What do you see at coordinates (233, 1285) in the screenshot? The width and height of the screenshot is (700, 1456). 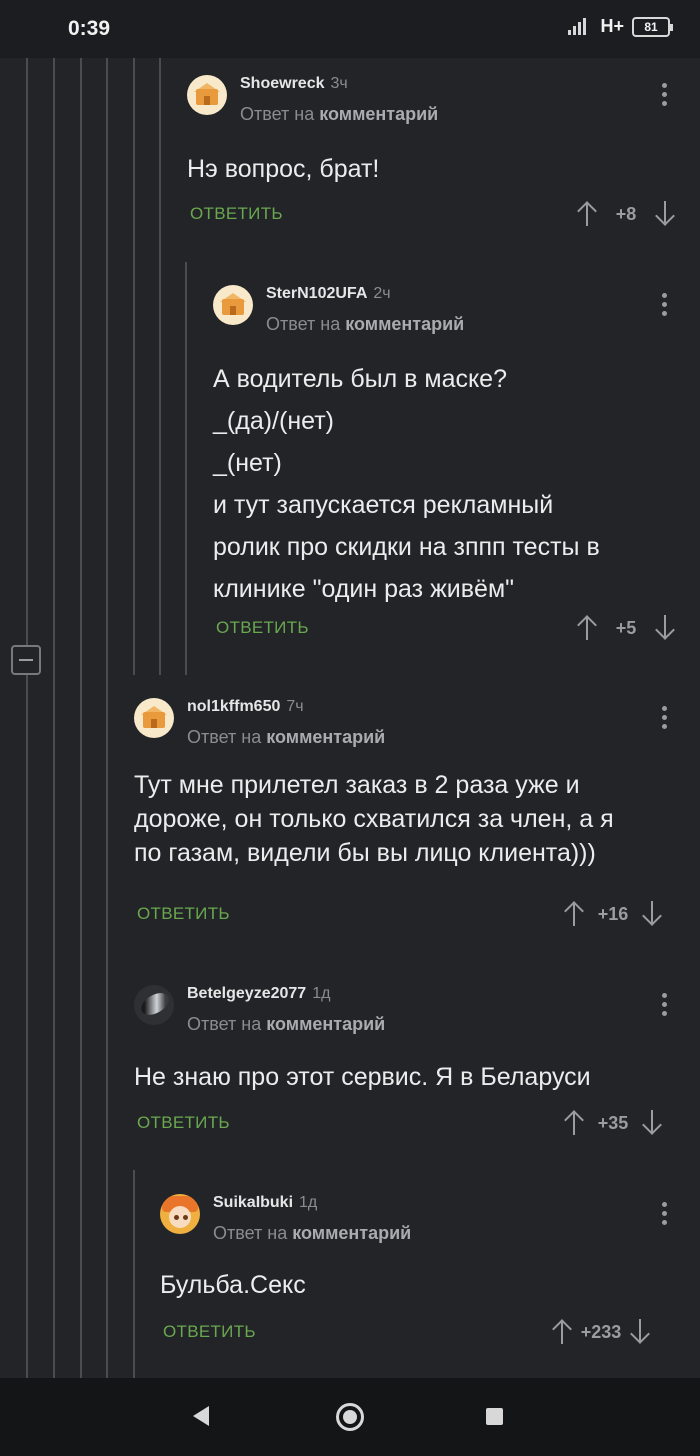 I see `comment-text: Бульба.Секс` at bounding box center [233, 1285].